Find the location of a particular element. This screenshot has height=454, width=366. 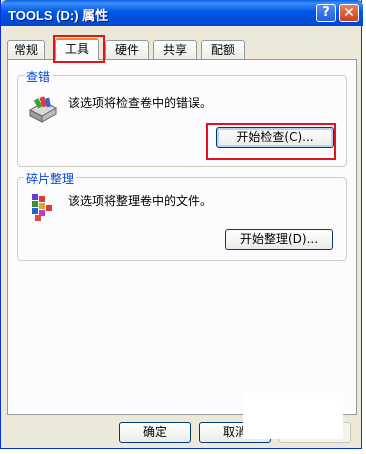

check-button-highlight-box is located at coordinates (271, 141).